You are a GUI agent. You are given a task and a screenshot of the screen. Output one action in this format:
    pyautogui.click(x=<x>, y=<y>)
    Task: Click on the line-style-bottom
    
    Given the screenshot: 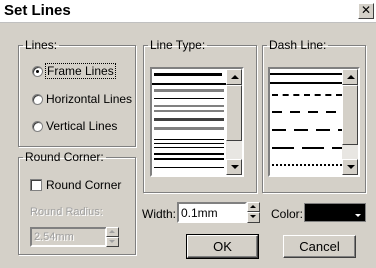 What is the action you would take?
    pyautogui.click(x=189, y=167)
    